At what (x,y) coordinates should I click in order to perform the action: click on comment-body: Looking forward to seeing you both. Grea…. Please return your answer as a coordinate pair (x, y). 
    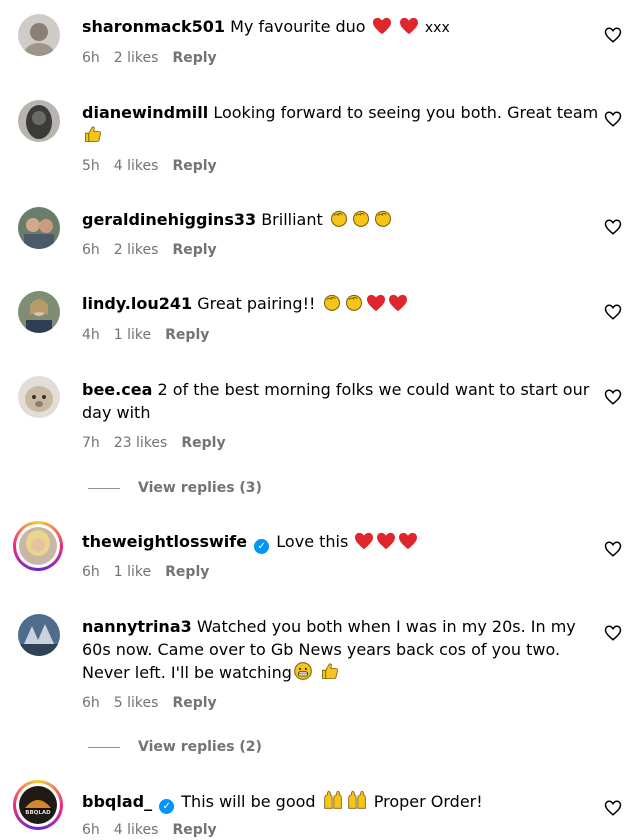
    Looking at the image, I should click on (406, 112).